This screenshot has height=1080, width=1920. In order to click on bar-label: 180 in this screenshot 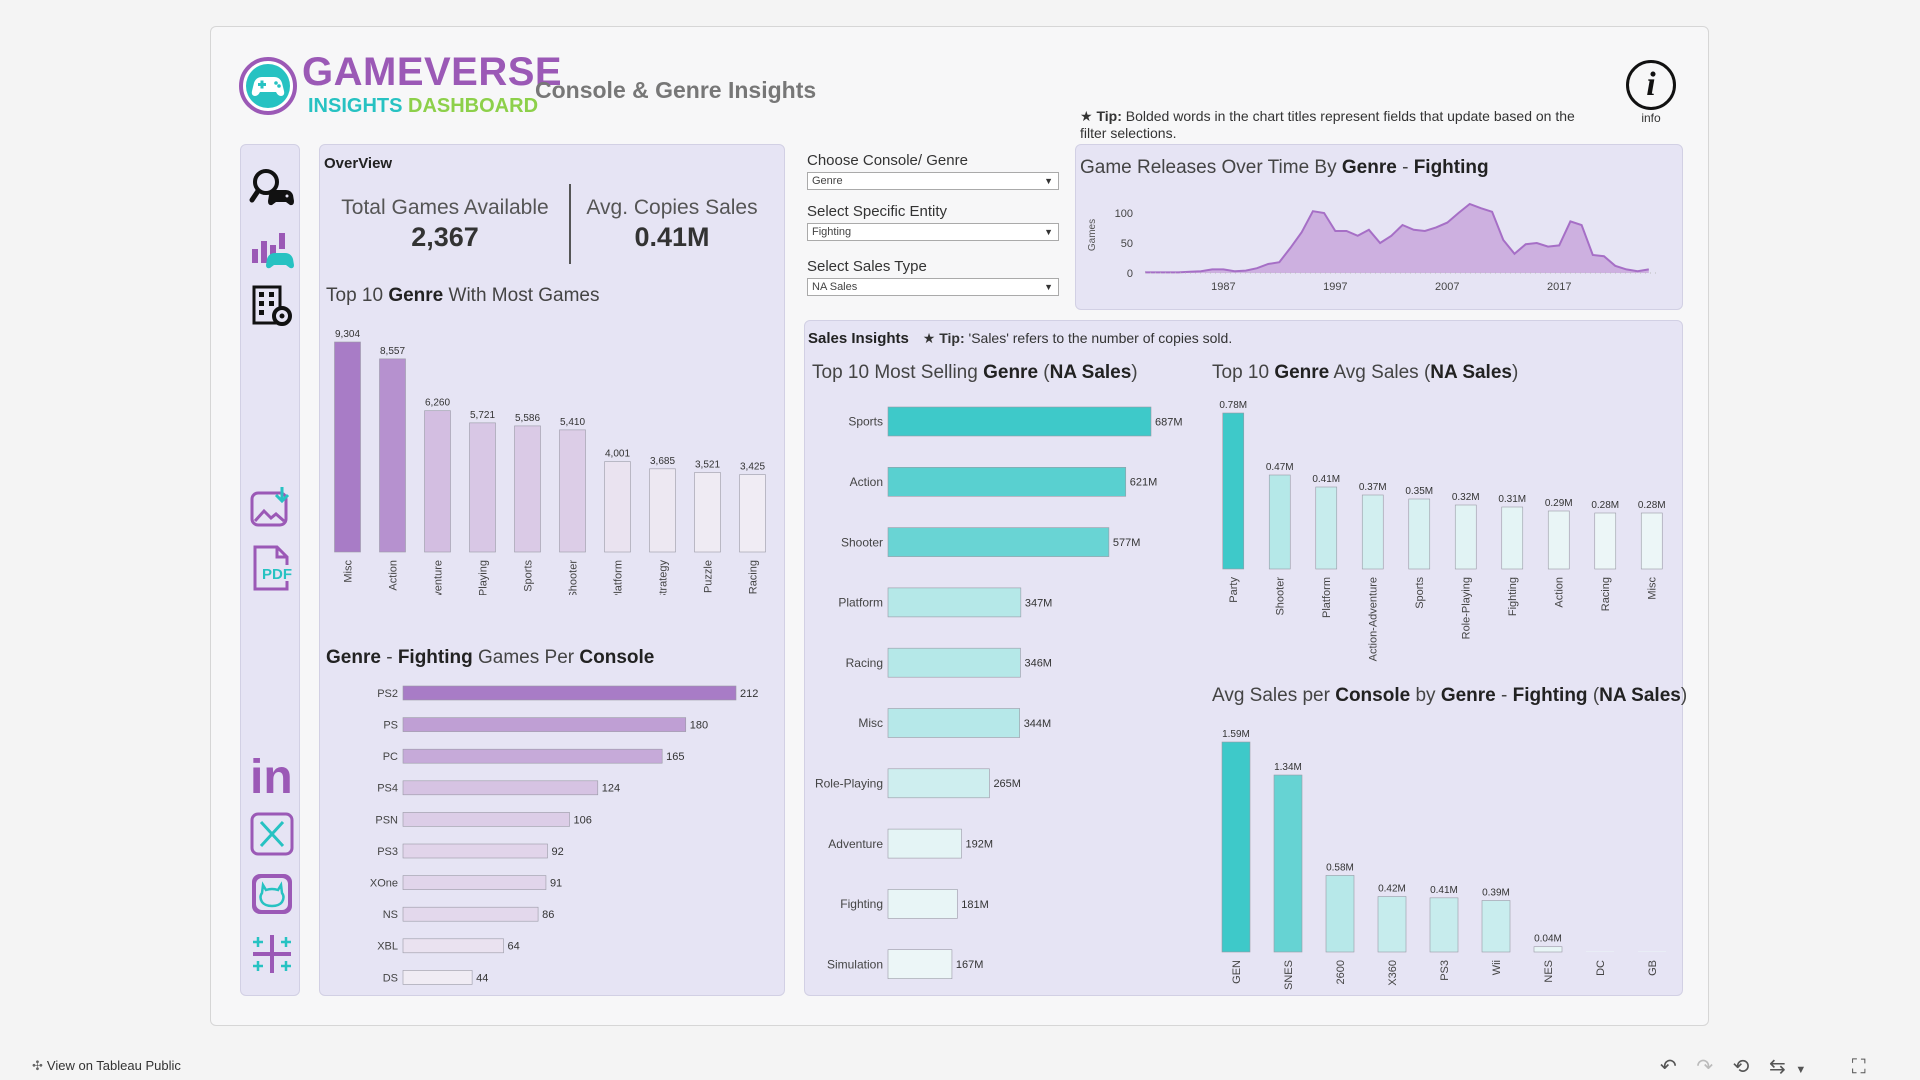, I will do `click(699, 725)`.